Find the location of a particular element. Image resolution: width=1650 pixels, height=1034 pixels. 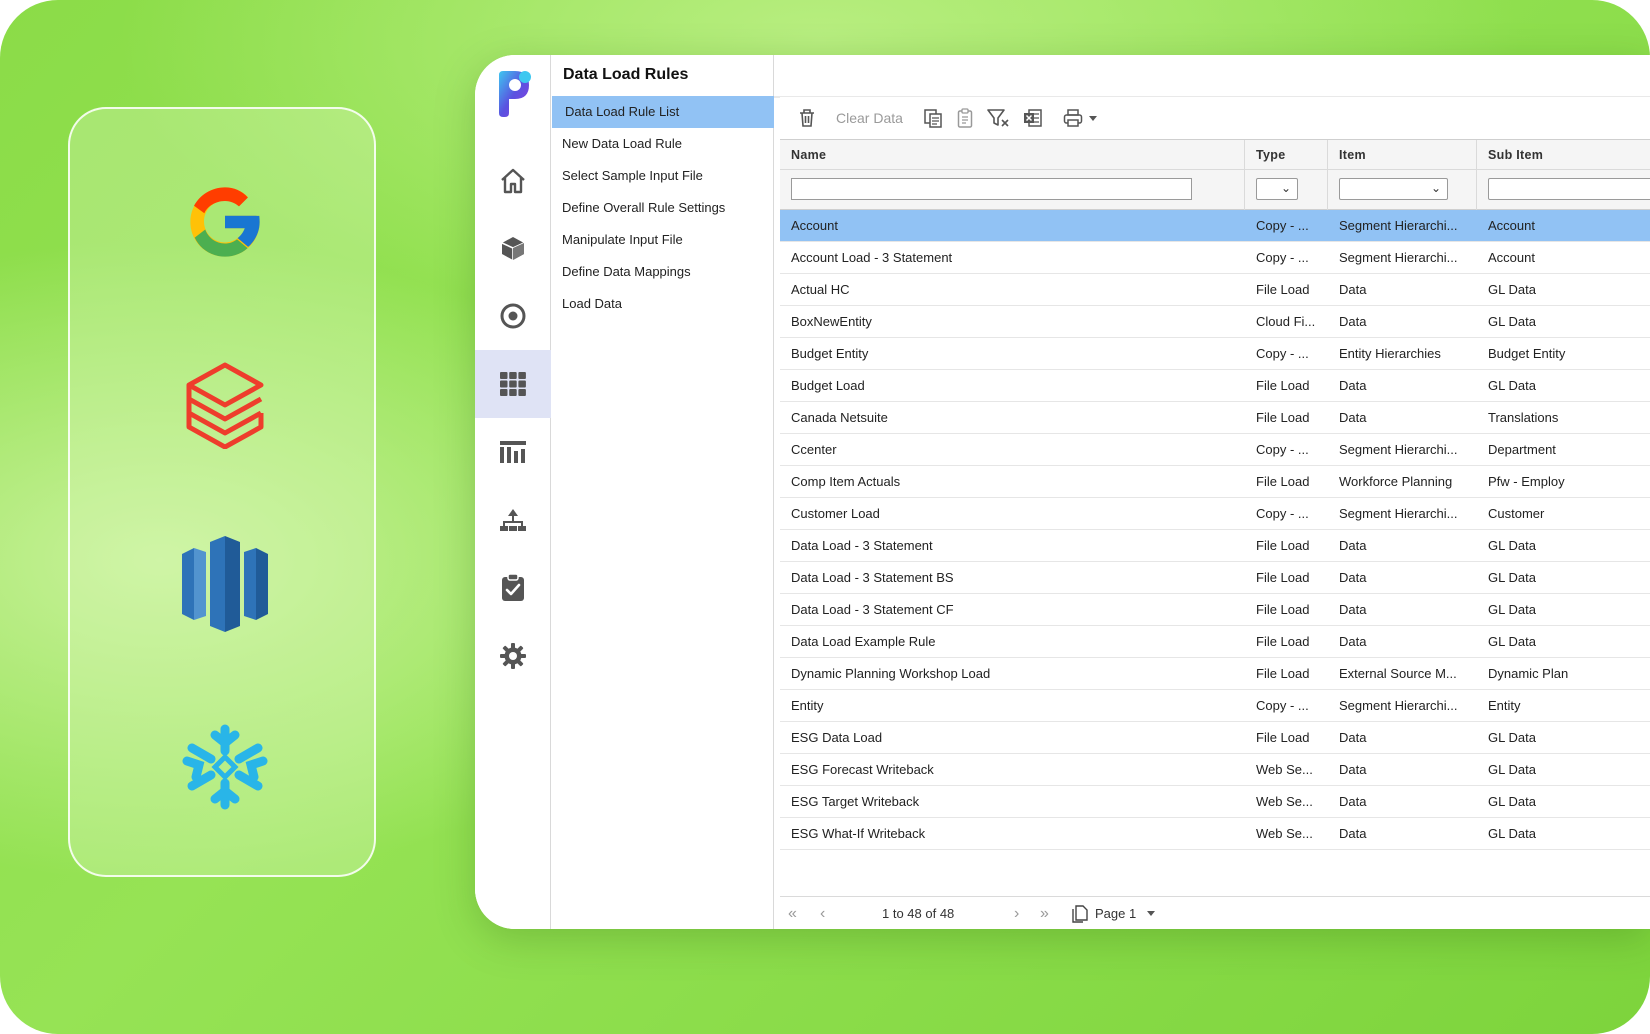

column-header-sub-item: Sub Item is located at coordinates (1515, 155).